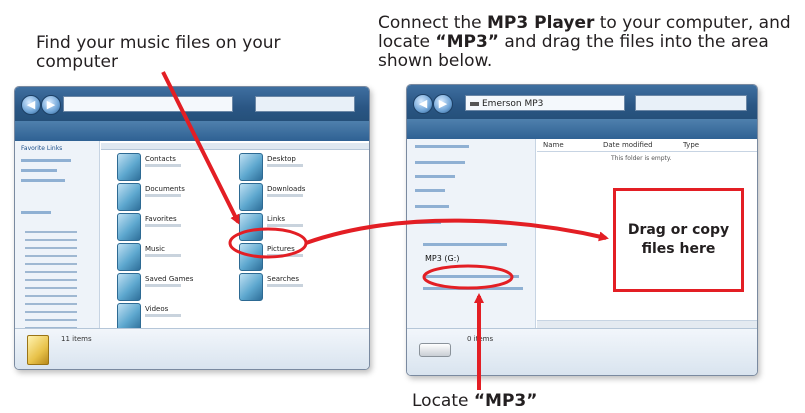 The height and width of the screenshot is (413, 805). Describe the element at coordinates (468, 277) in the screenshot. I see `mp3-drive-highlight-ellipse` at that location.